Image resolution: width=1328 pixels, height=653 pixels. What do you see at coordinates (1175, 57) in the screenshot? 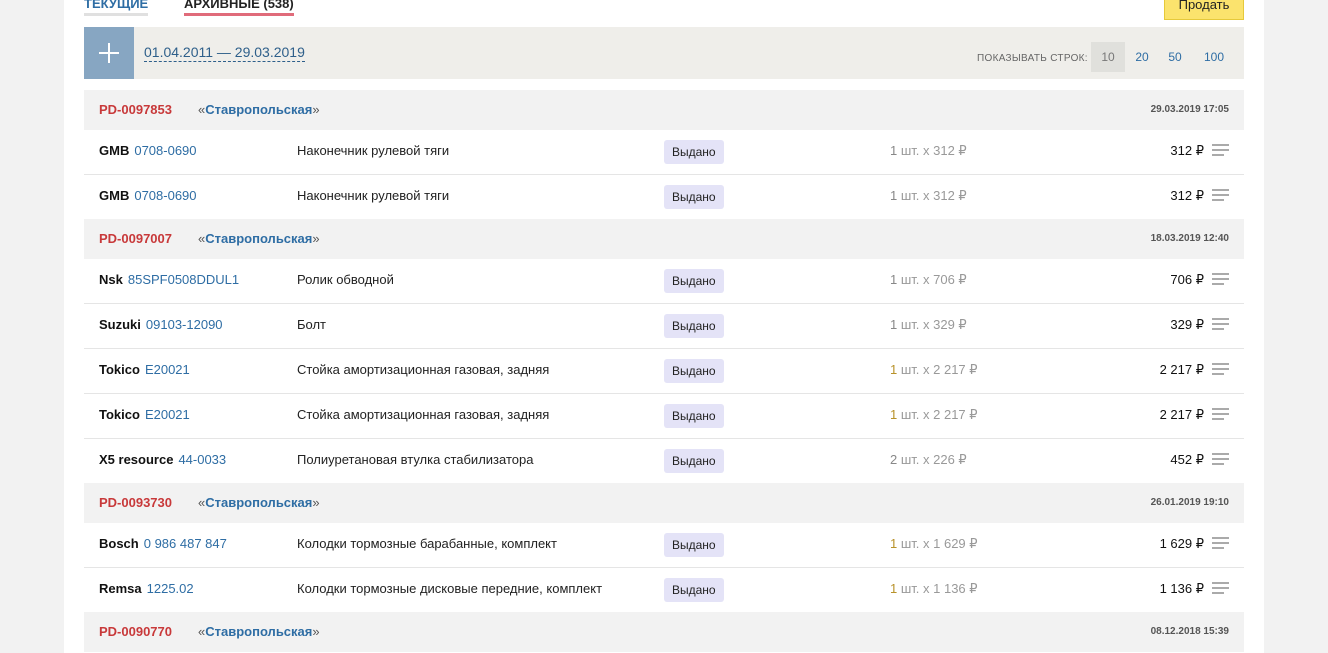
I see `rows-option-50: 50` at bounding box center [1175, 57].